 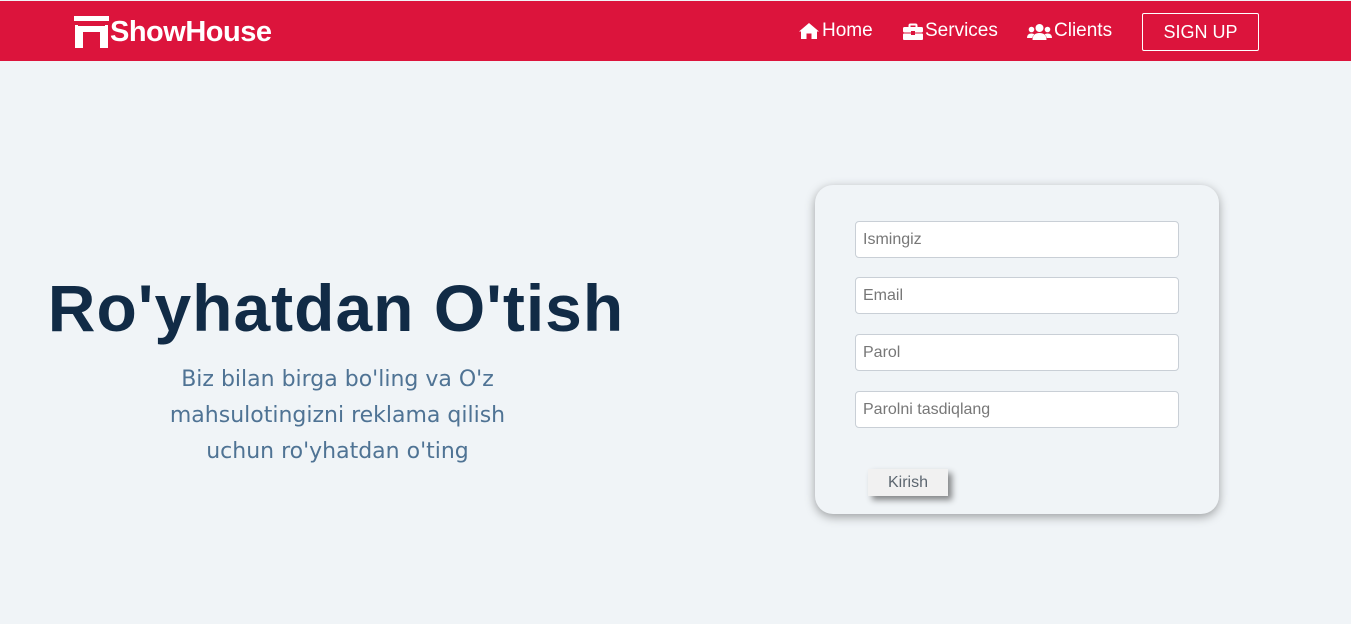 I want to click on nav-services-label: Services, so click(x=961, y=30).